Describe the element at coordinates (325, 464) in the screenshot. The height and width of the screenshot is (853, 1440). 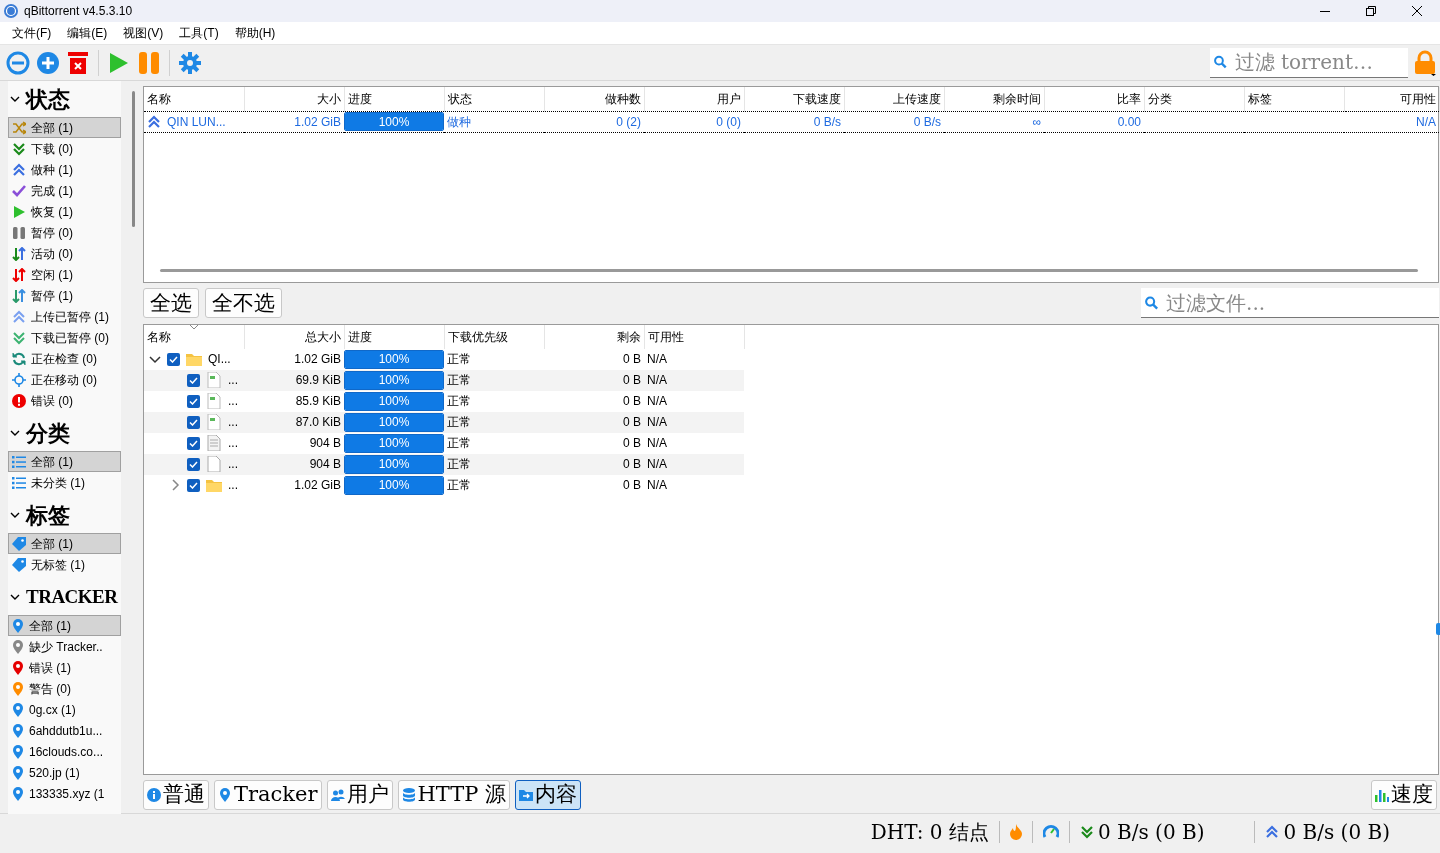
I see `table-cell: 904 B` at that location.